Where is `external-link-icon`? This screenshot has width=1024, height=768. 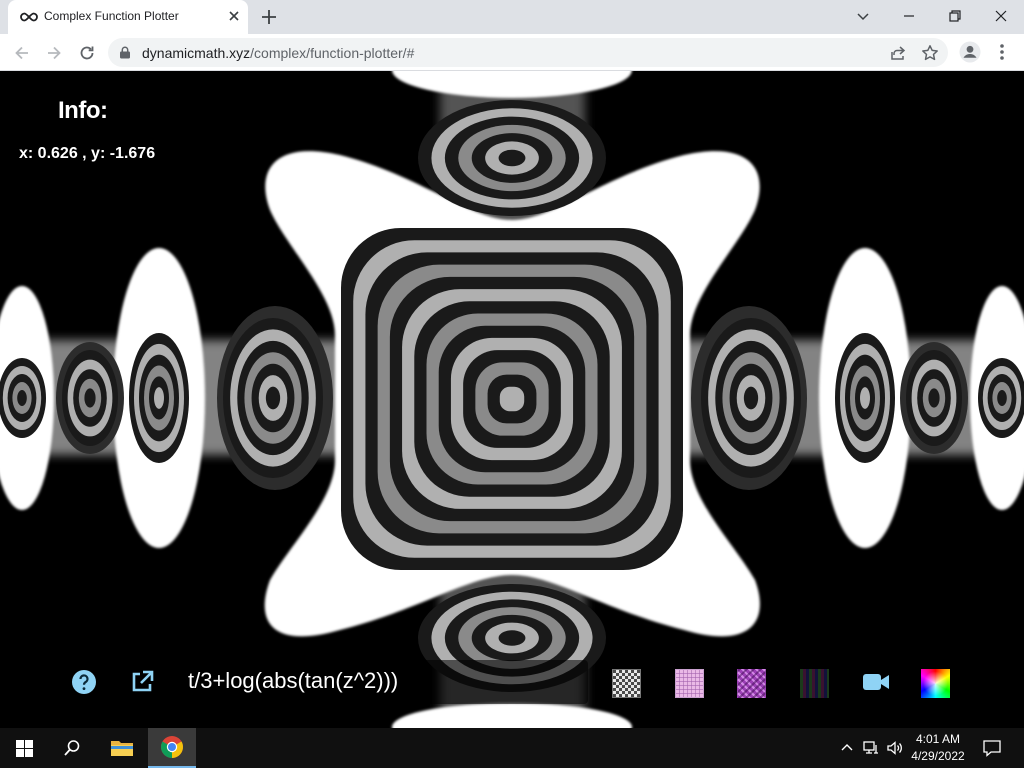
external-link-icon is located at coordinates (142, 682).